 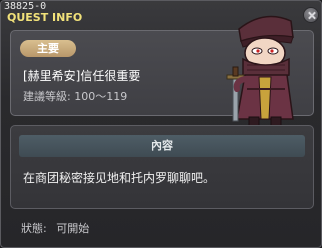 What do you see at coordinates (82, 76) in the screenshot?
I see `quest-name: [赫里希安]信任很重要` at bounding box center [82, 76].